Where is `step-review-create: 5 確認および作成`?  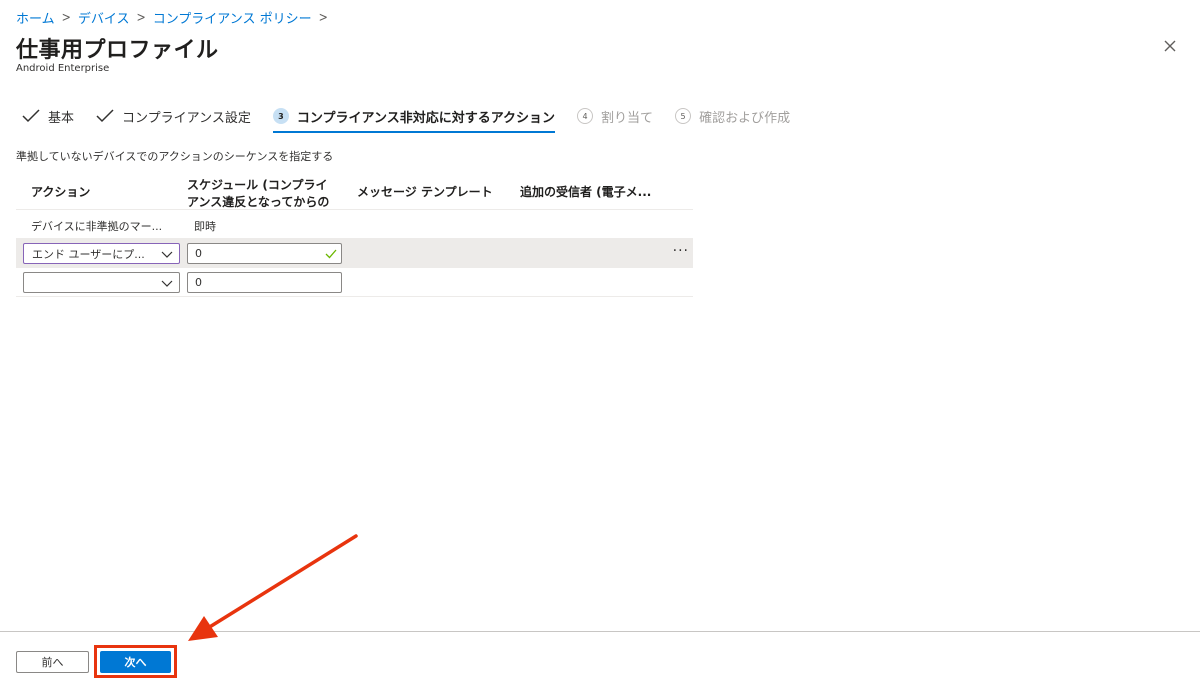
step-review-create: 5 確認および作成 is located at coordinates (732, 116).